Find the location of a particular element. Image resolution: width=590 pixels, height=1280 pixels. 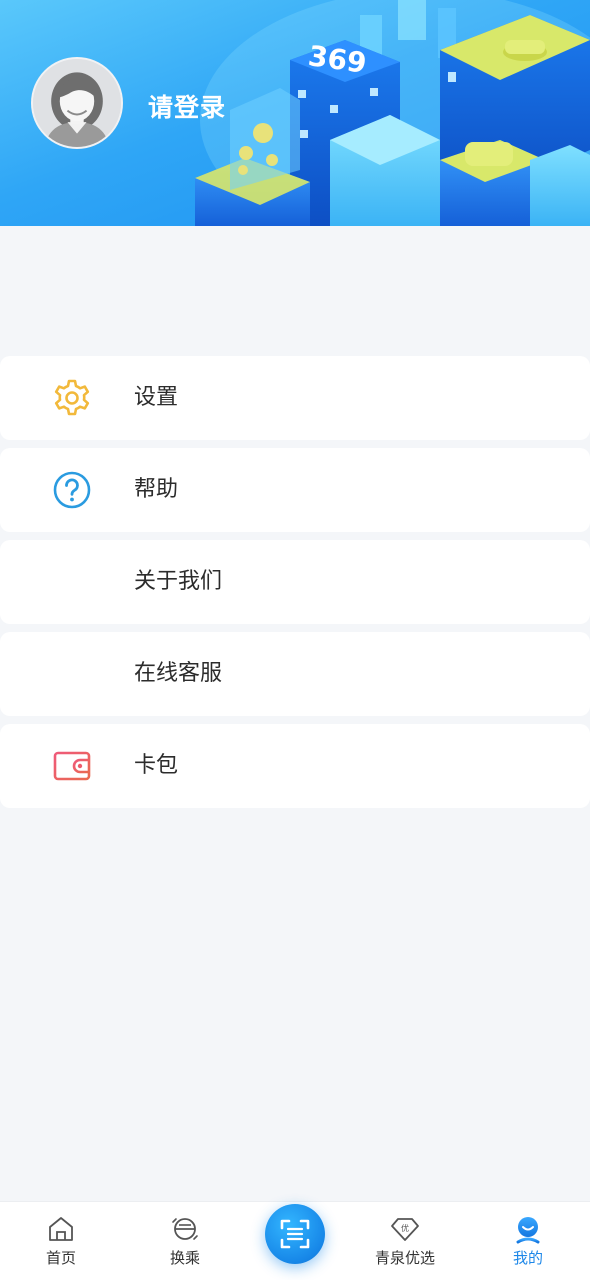

avatar is located at coordinates (77, 103).